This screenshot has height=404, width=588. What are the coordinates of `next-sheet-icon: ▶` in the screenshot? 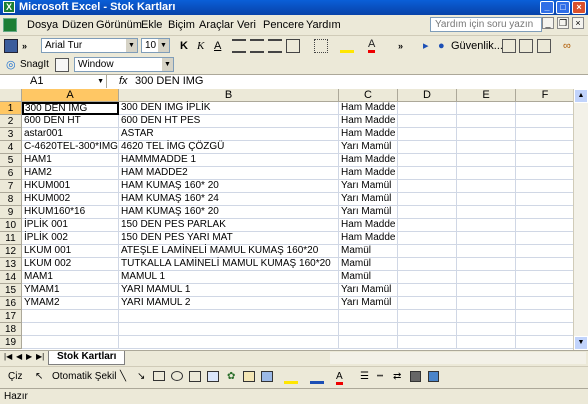 It's located at (29, 356).